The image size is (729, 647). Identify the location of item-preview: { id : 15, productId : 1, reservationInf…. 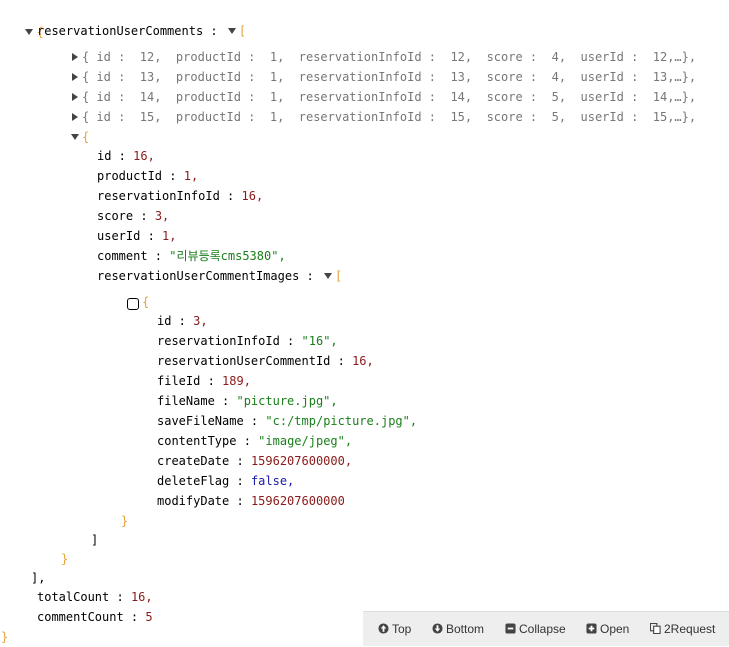
(389, 117).